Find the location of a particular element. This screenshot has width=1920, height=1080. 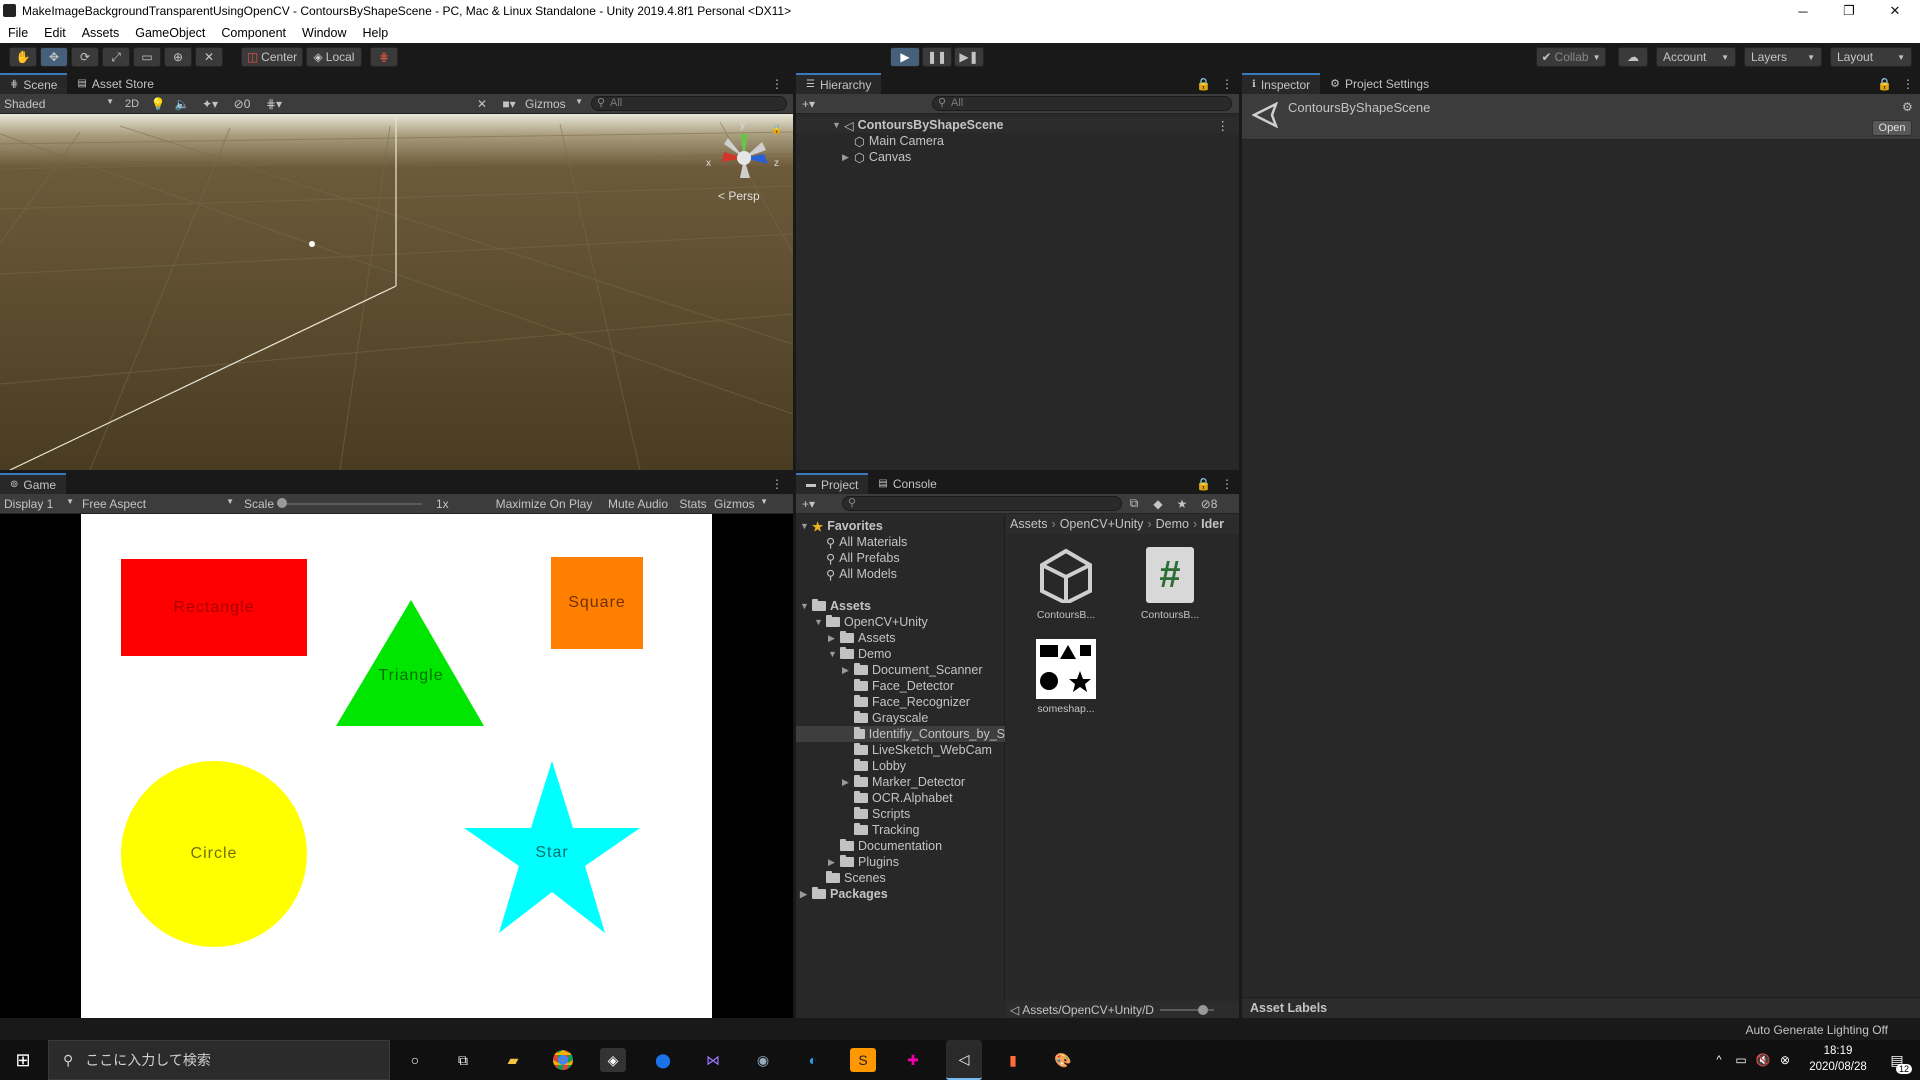

scale-slider is located at coordinates (352, 504).